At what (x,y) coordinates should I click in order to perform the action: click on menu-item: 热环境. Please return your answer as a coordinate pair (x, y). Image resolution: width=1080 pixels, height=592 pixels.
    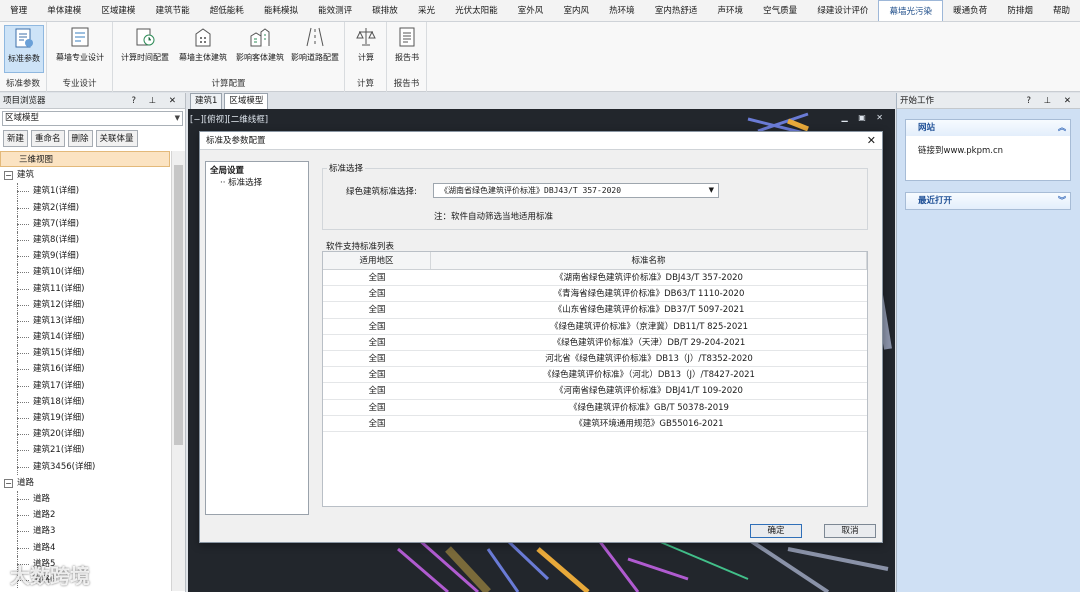
    Looking at the image, I should click on (622, 10).